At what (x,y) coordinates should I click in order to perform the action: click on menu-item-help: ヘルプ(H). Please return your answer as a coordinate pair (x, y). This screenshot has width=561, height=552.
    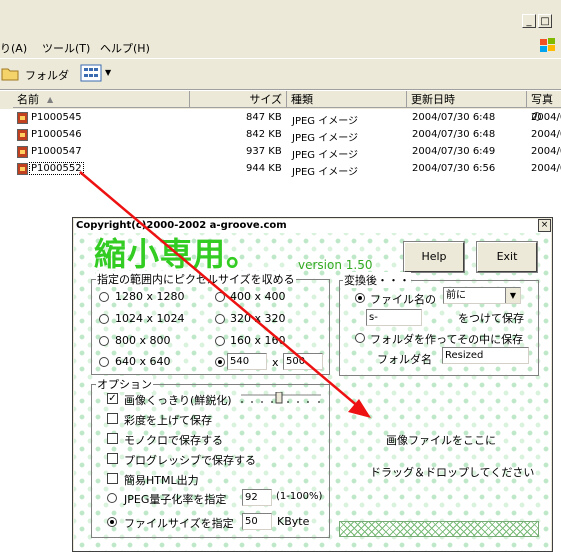
    Looking at the image, I should click on (125, 48).